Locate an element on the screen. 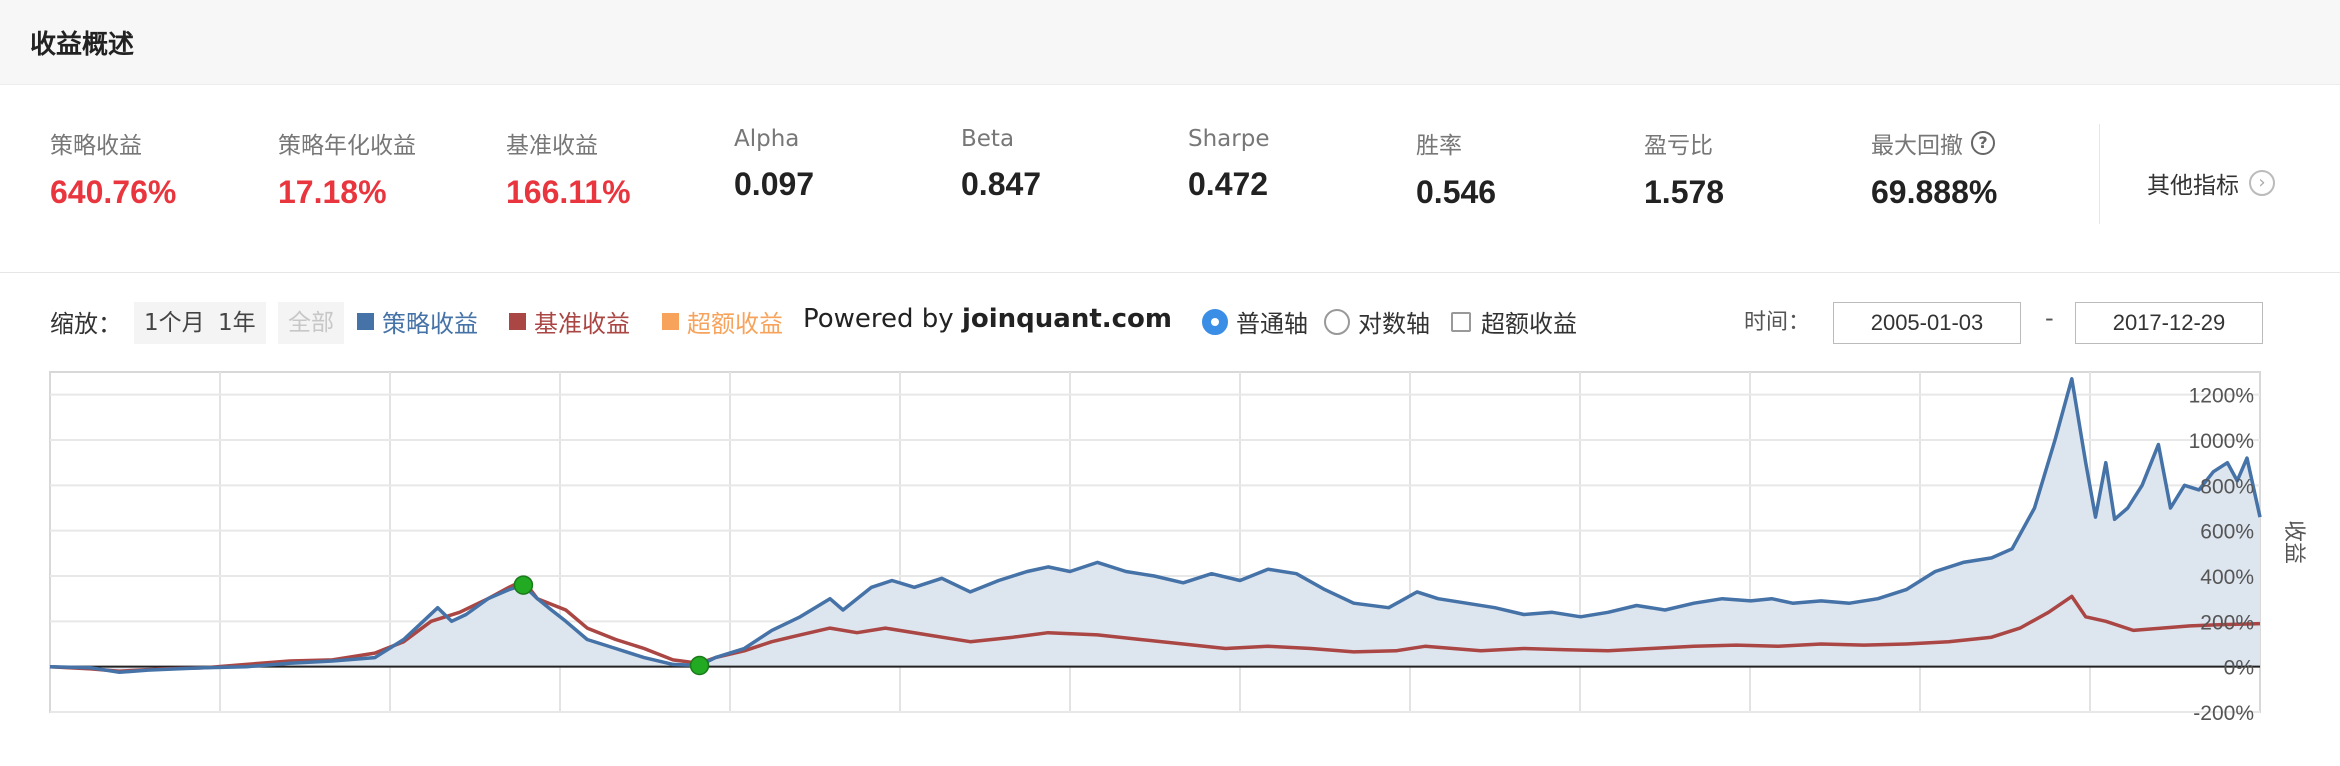 This screenshot has width=2340, height=766. excess-return-toggle: 超额收益 is located at coordinates (1514, 321).